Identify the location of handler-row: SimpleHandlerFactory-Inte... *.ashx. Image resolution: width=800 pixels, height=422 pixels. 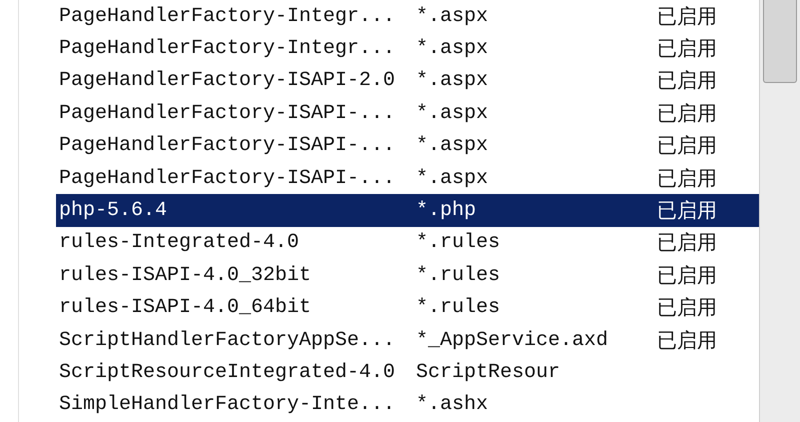
(407, 405).